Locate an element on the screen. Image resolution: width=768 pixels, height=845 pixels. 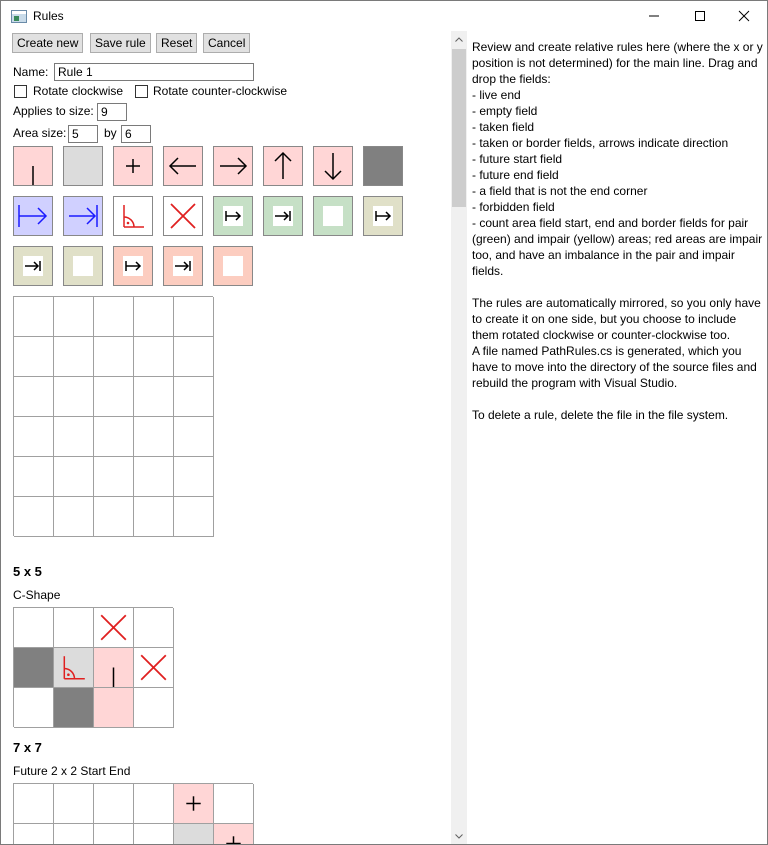
palette-tile-forbidden is located at coordinates (183, 216).